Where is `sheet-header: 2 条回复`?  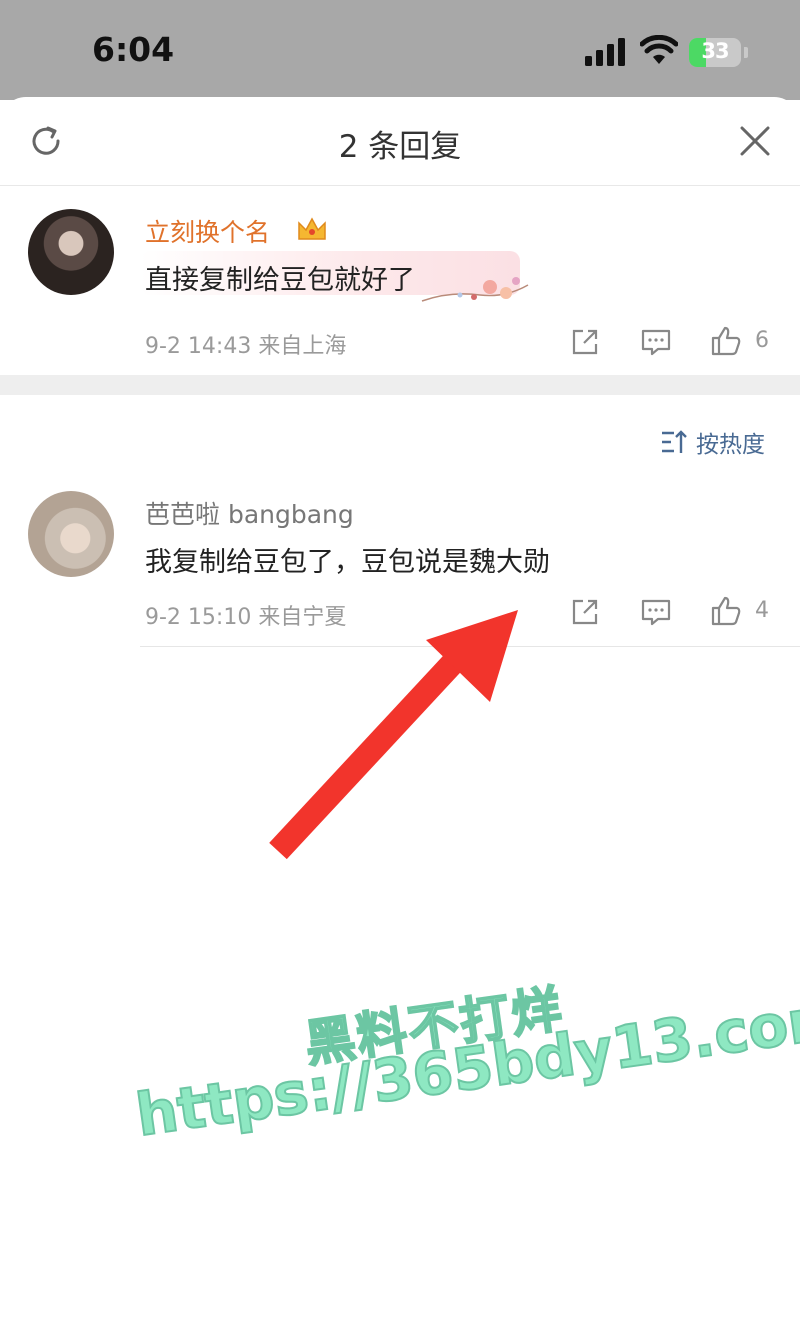
sheet-header: 2 条回复 is located at coordinates (400, 141).